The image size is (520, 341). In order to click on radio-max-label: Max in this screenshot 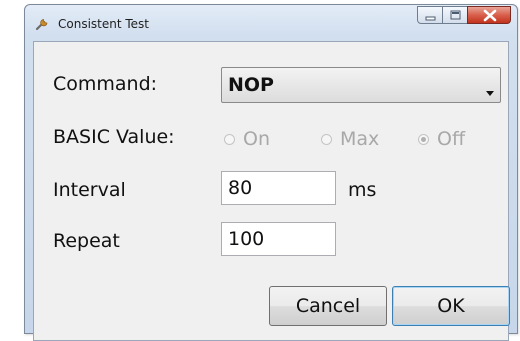, I will do `click(360, 139)`.